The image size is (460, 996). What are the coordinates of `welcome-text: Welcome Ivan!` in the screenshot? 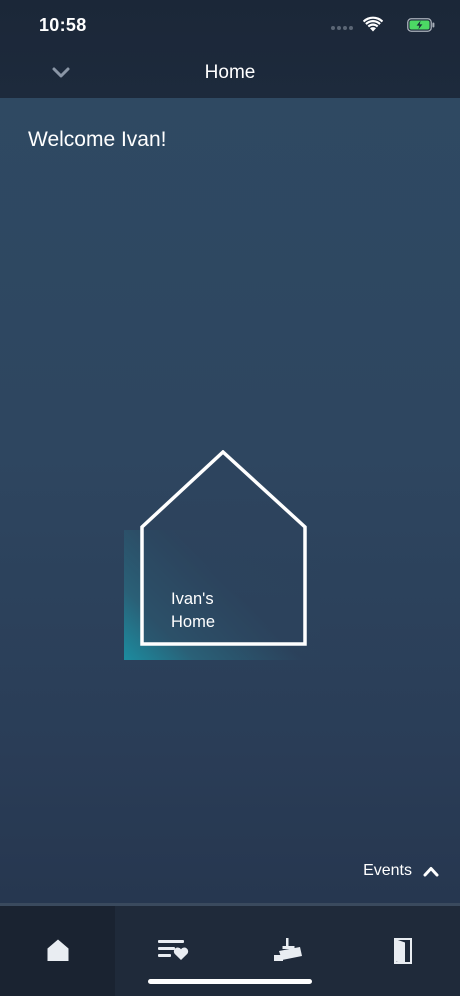 It's located at (97, 139).